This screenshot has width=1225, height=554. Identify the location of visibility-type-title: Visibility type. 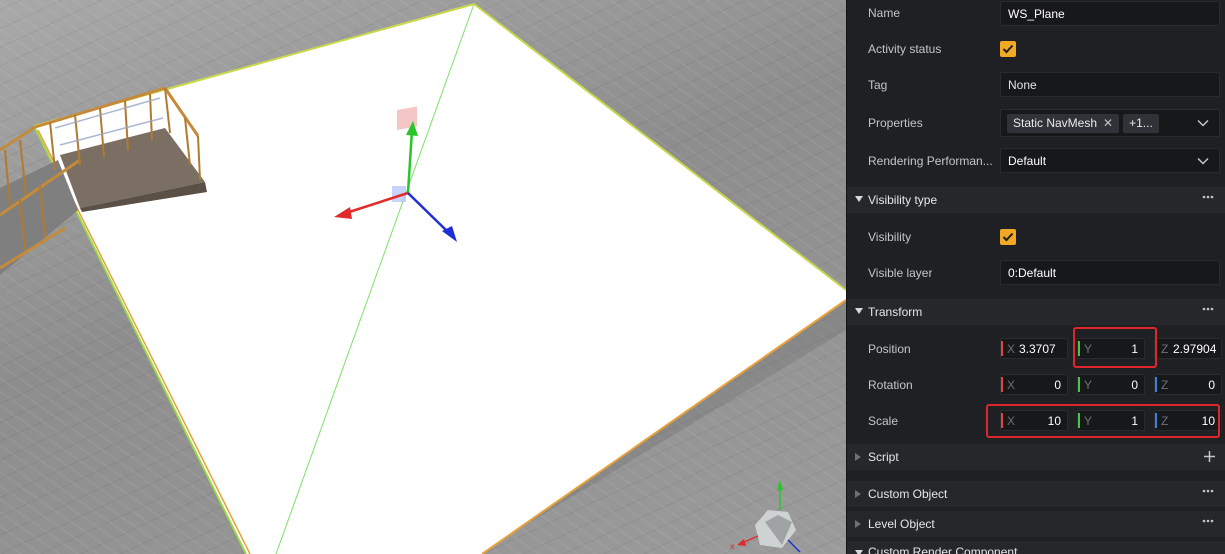
(903, 200).